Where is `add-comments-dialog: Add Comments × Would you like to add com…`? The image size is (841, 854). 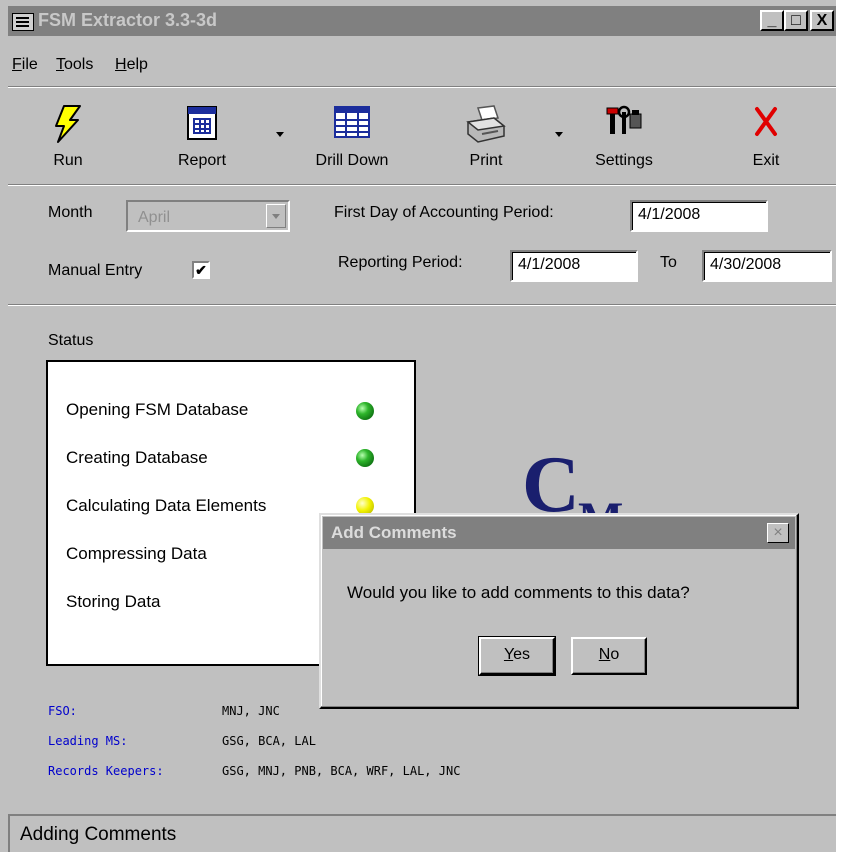
add-comments-dialog: Add Comments × Would you like to add com… is located at coordinates (559, 611).